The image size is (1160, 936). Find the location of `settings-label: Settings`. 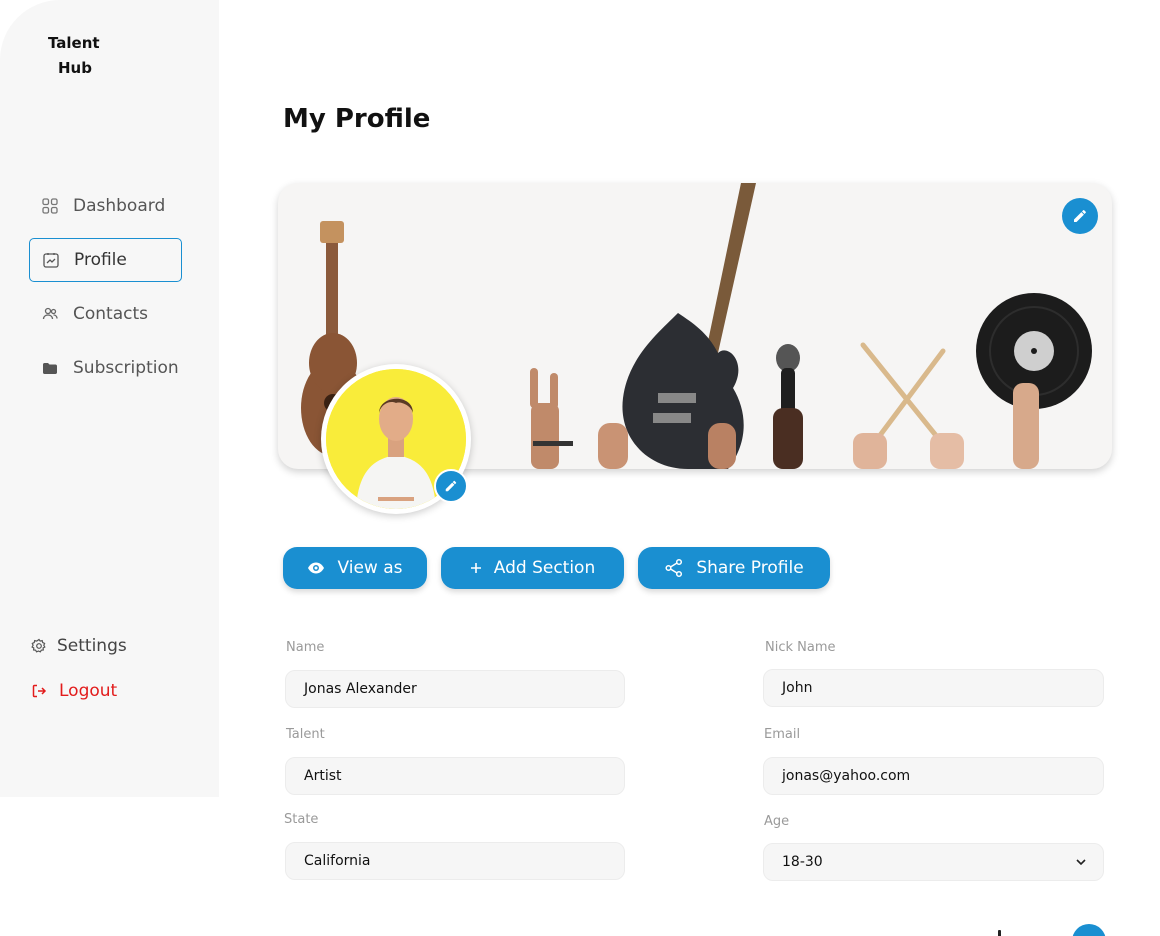

settings-label: Settings is located at coordinates (92, 646).